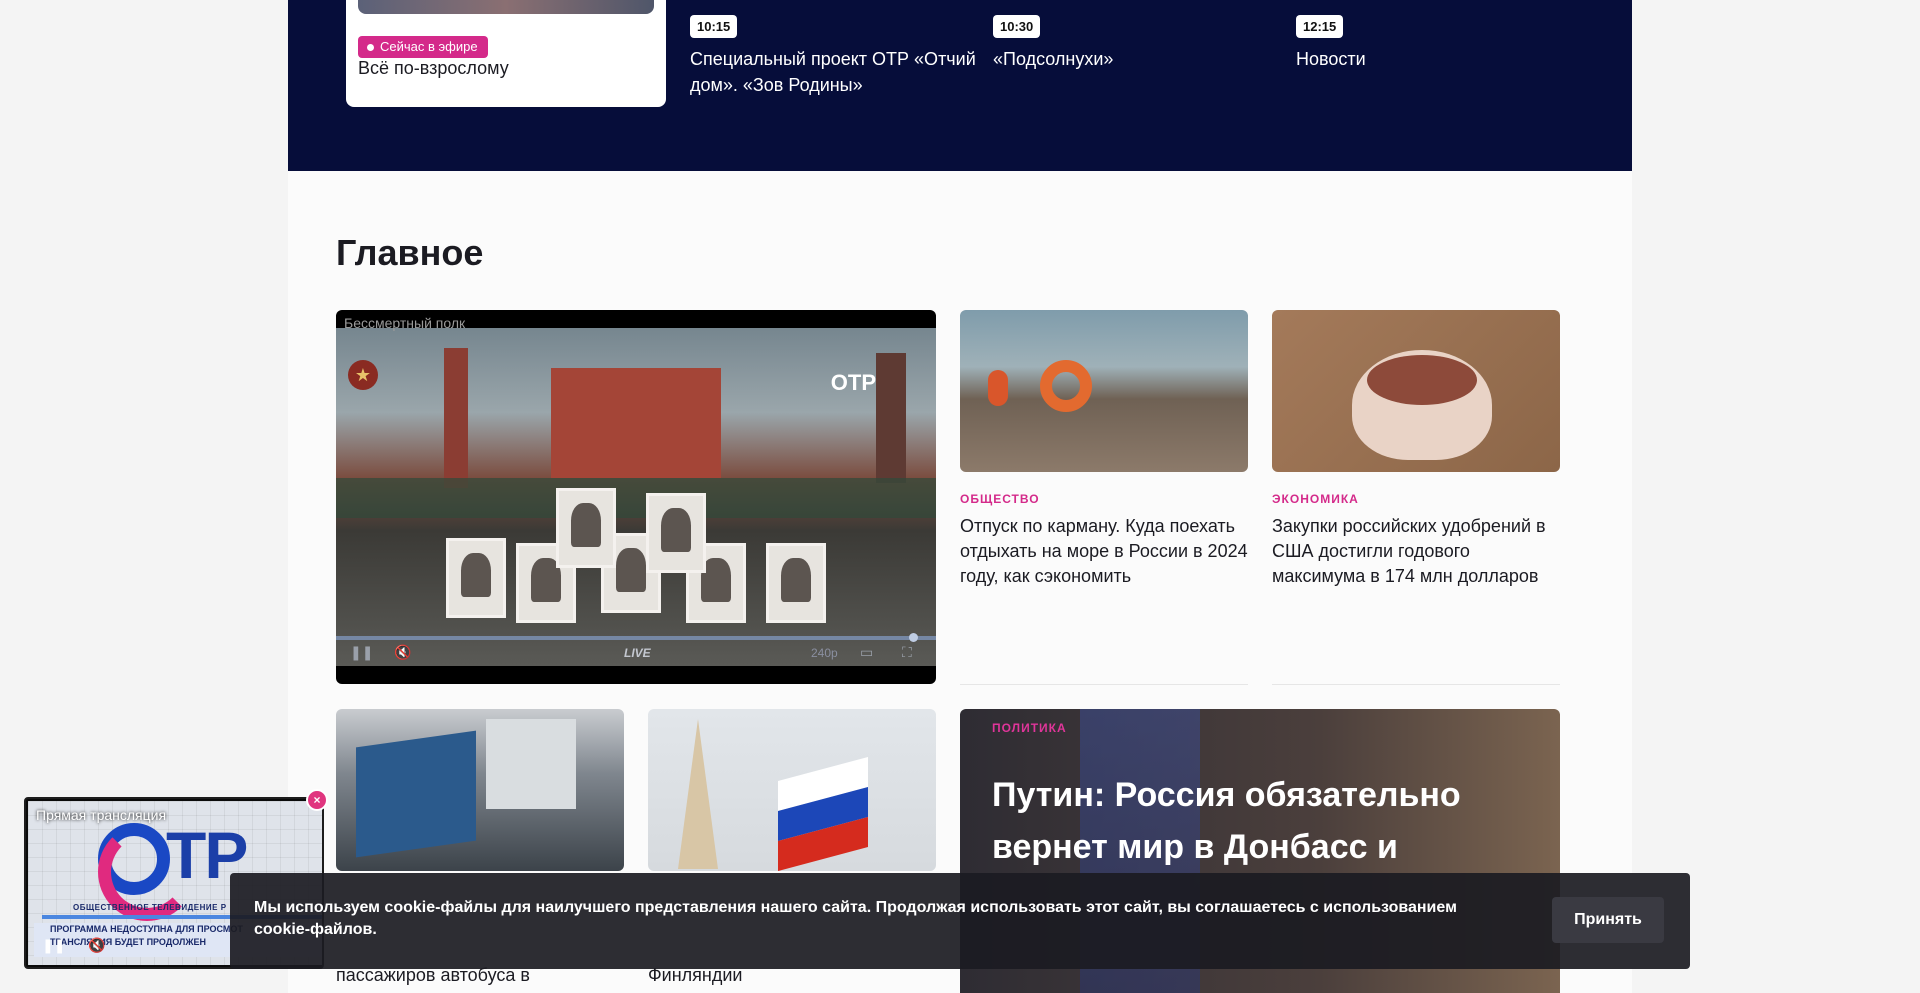 The width and height of the screenshot is (1920, 993). What do you see at coordinates (1104, 499) in the screenshot?
I see `news-category: ОБЩЕСТВО` at bounding box center [1104, 499].